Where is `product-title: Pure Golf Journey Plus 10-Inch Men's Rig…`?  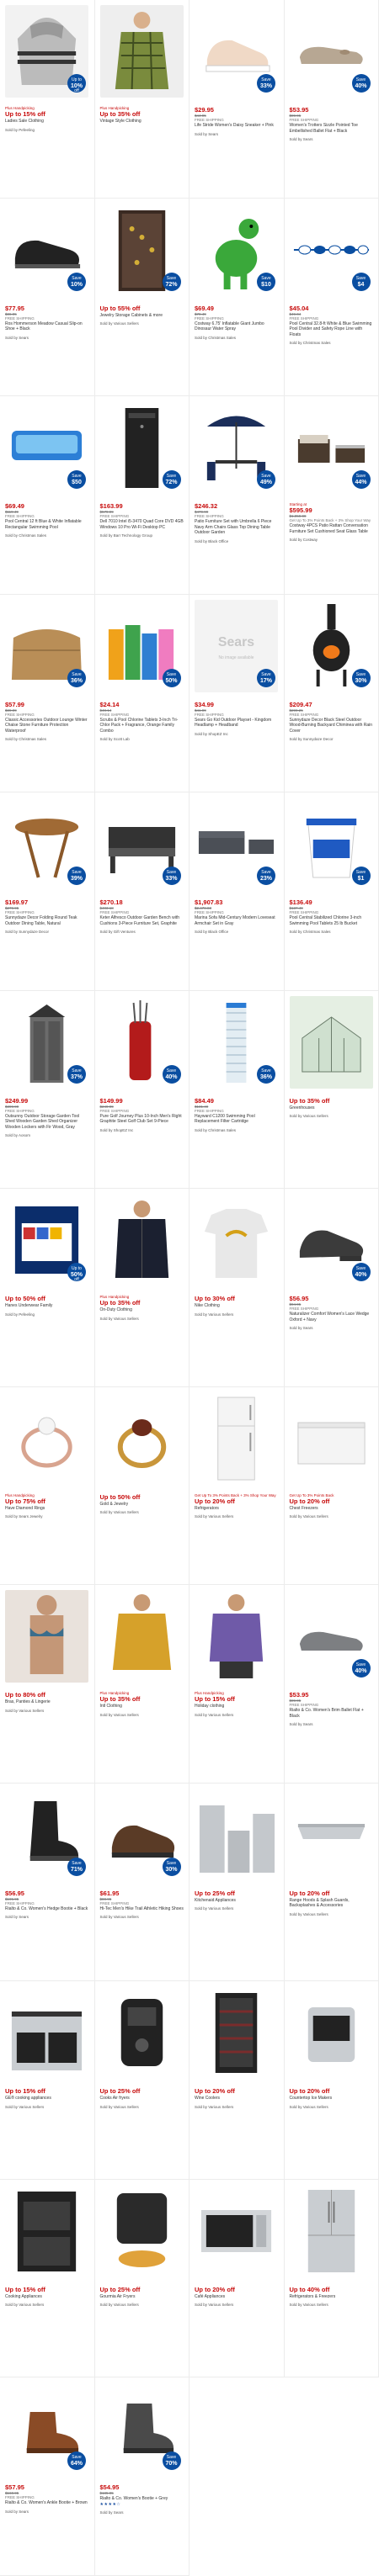
product-title: Pure Golf Journey Plus 10-Inch Men's Rig… is located at coordinates (142, 1119).